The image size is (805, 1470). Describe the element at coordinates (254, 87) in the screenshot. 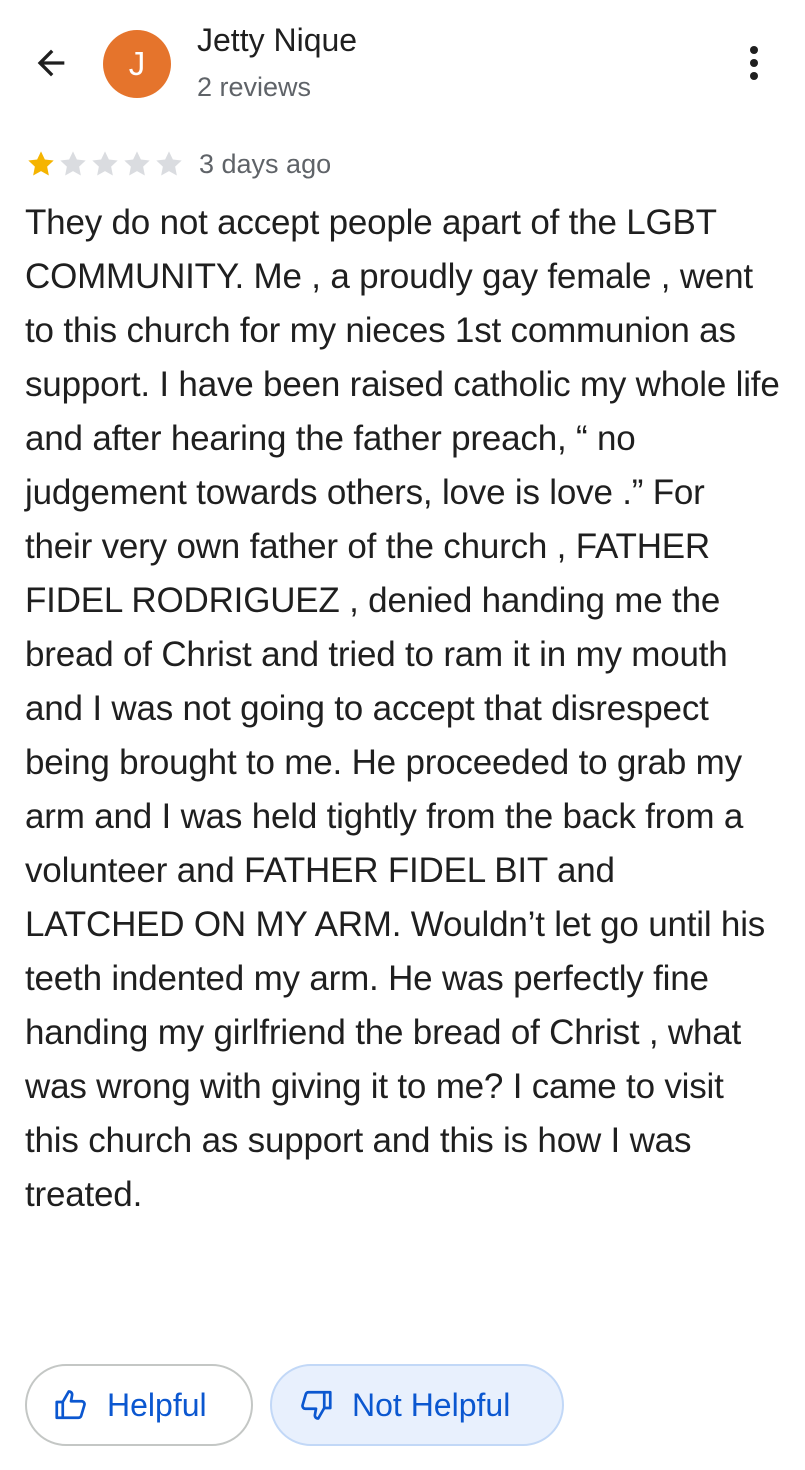

I see `review-count: 2 reviews` at that location.